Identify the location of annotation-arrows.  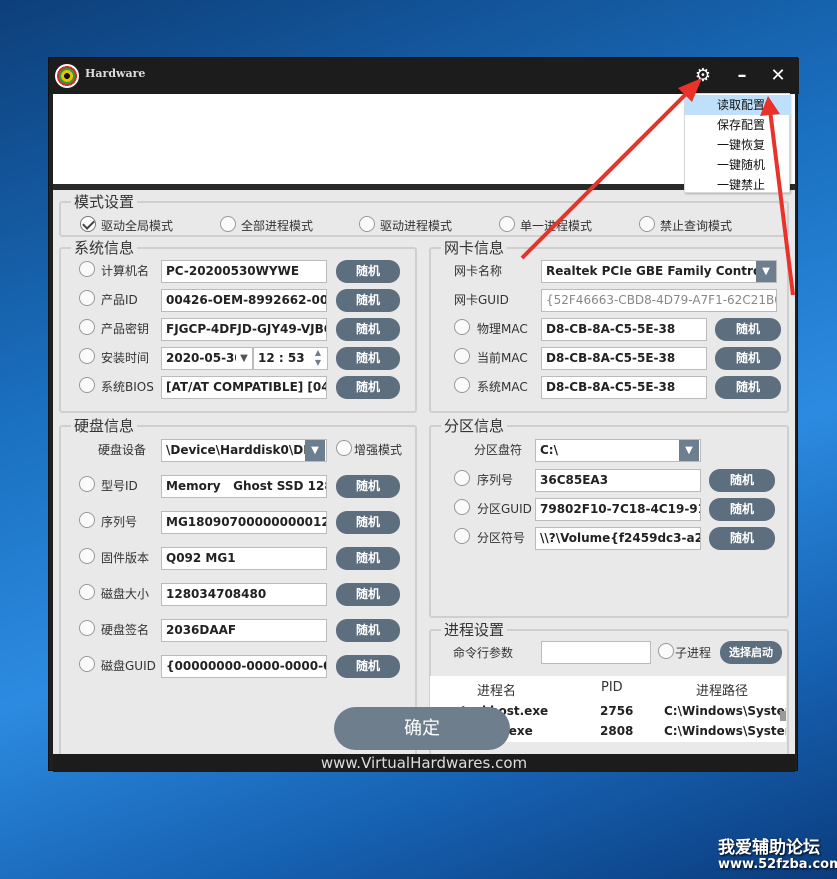
(657, 187).